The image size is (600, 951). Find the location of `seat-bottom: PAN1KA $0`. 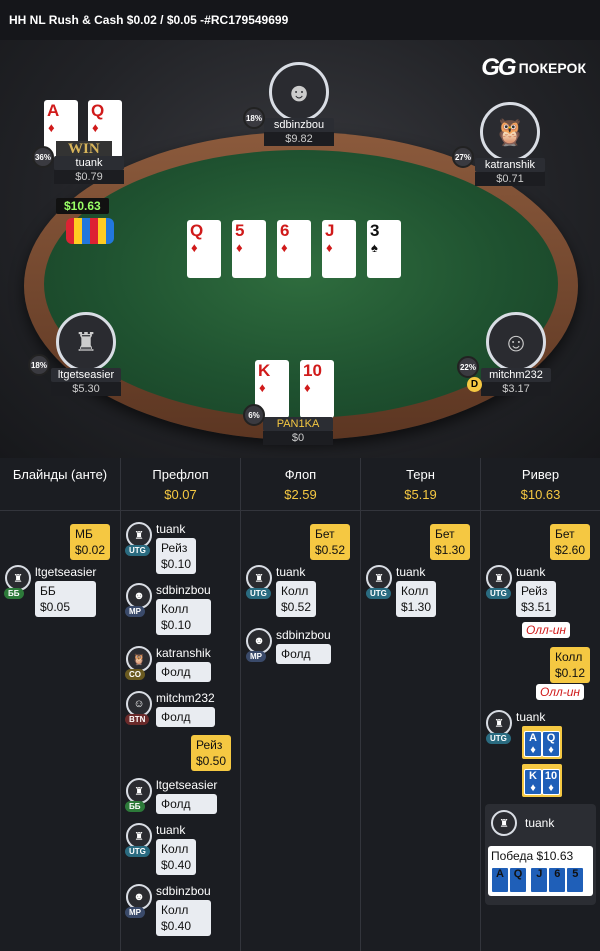

seat-bottom: PAN1KA $0 is located at coordinates (298, 431).